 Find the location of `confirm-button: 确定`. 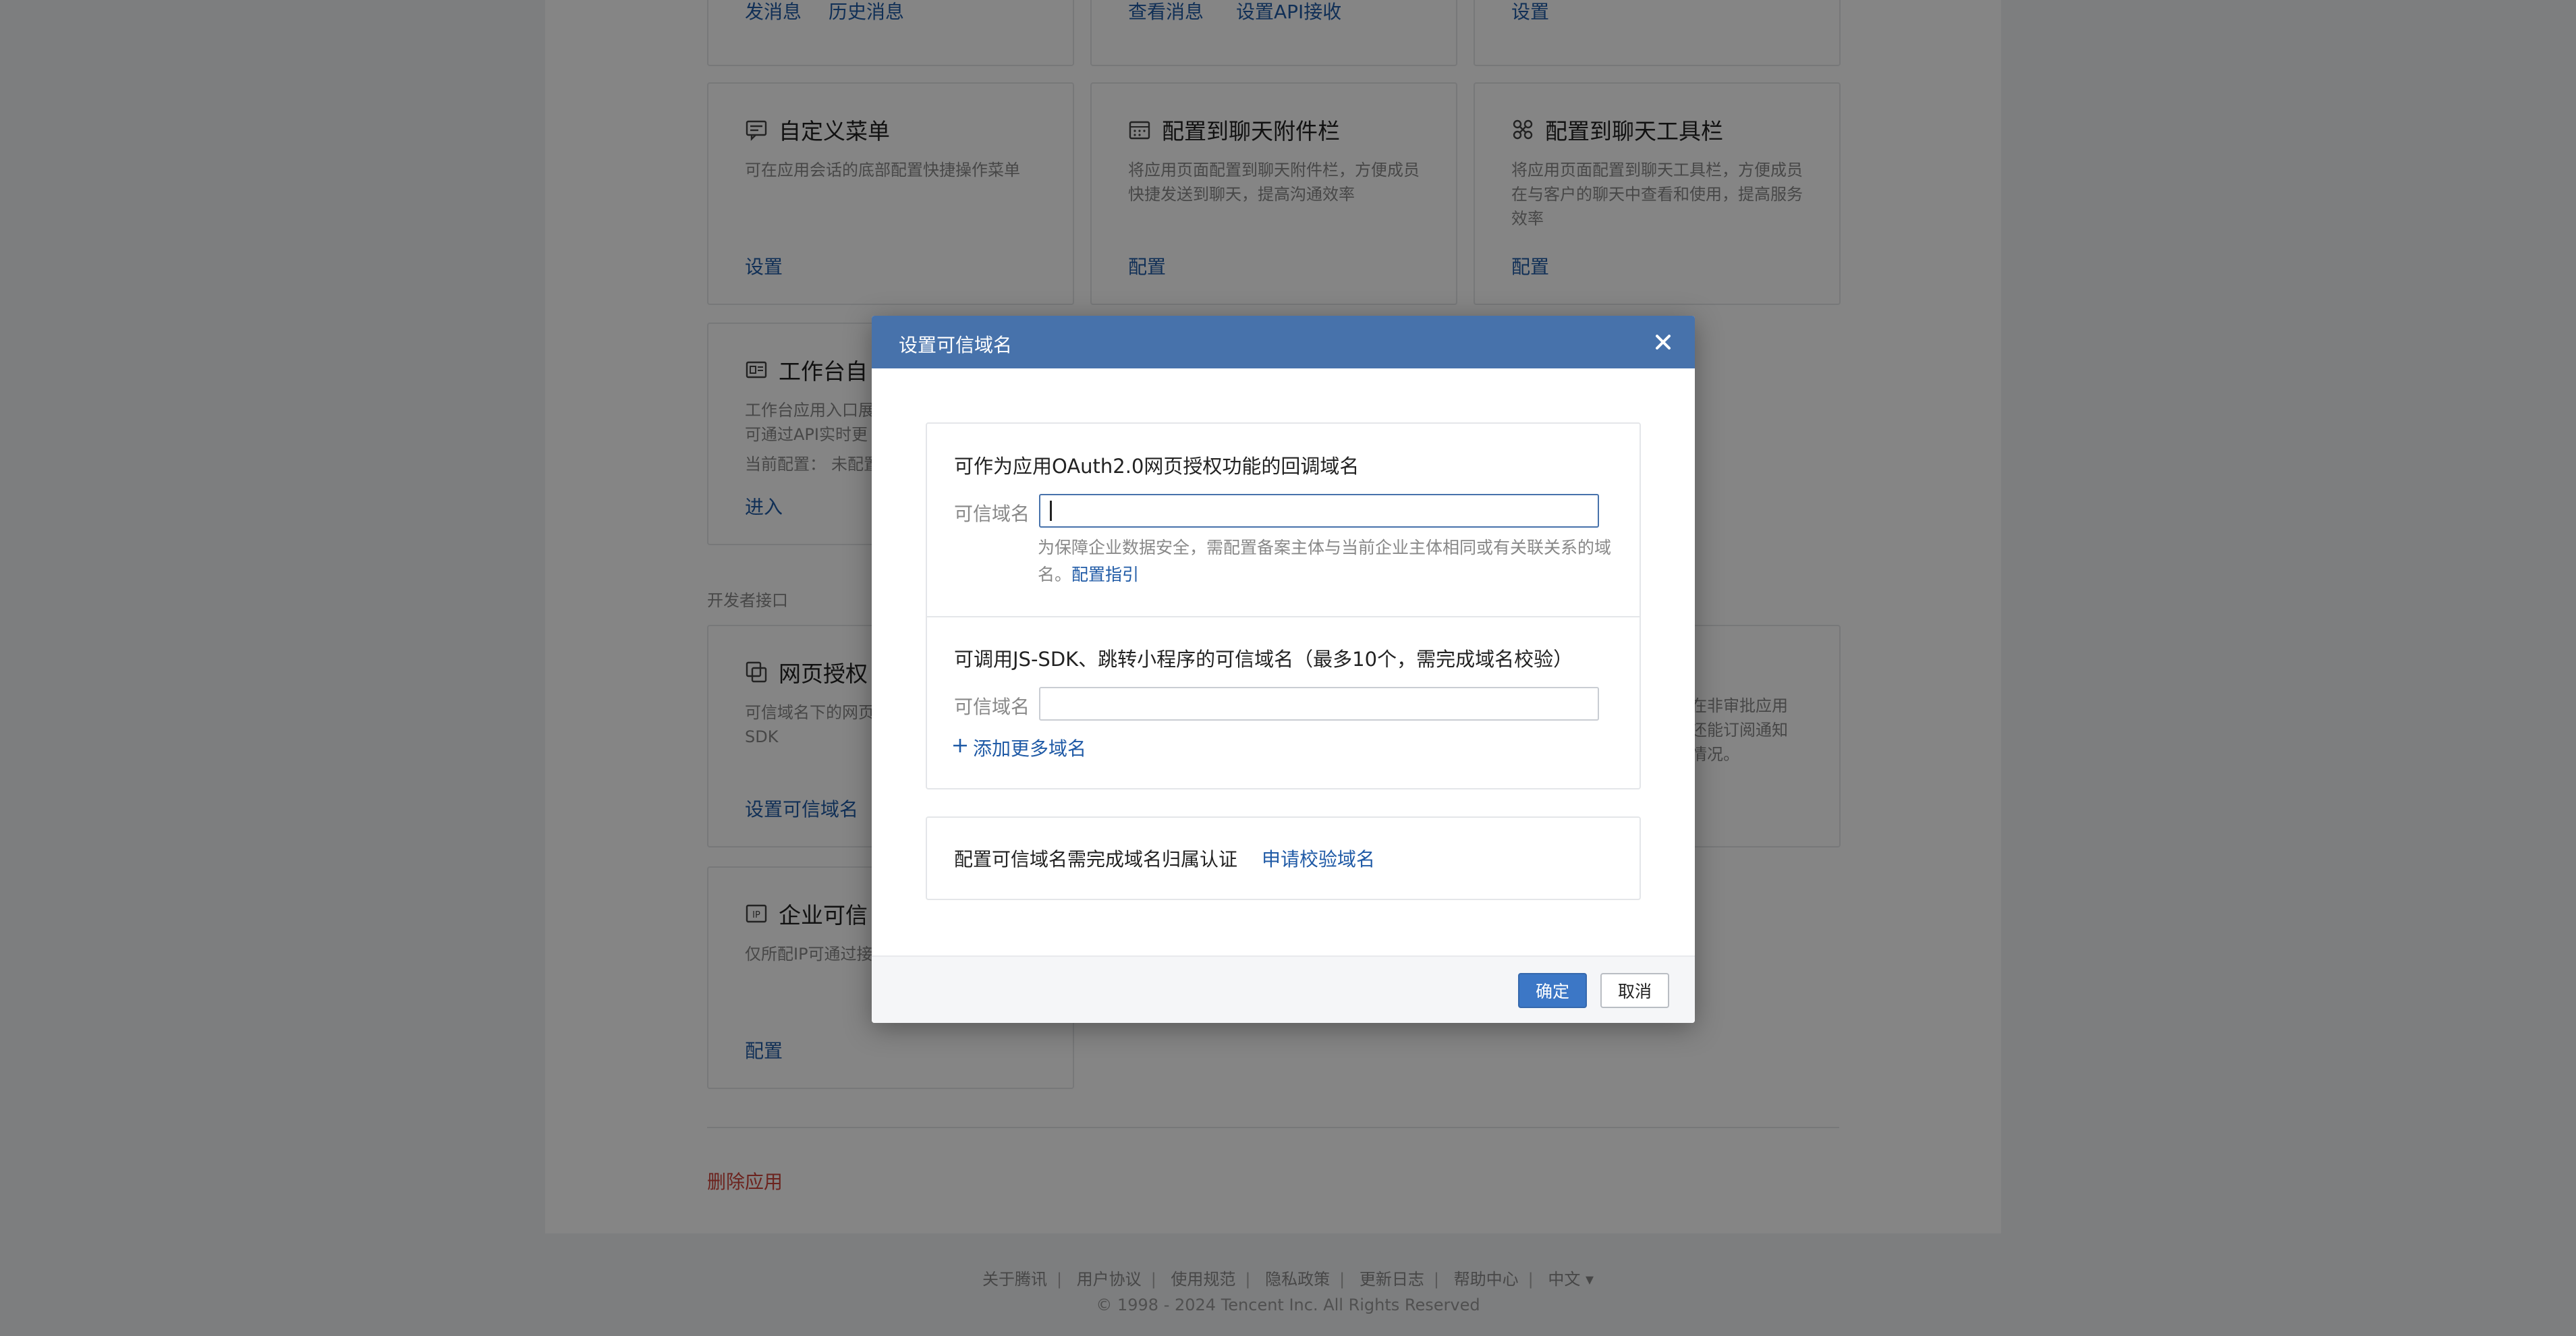

confirm-button: 确定 is located at coordinates (1552, 990).